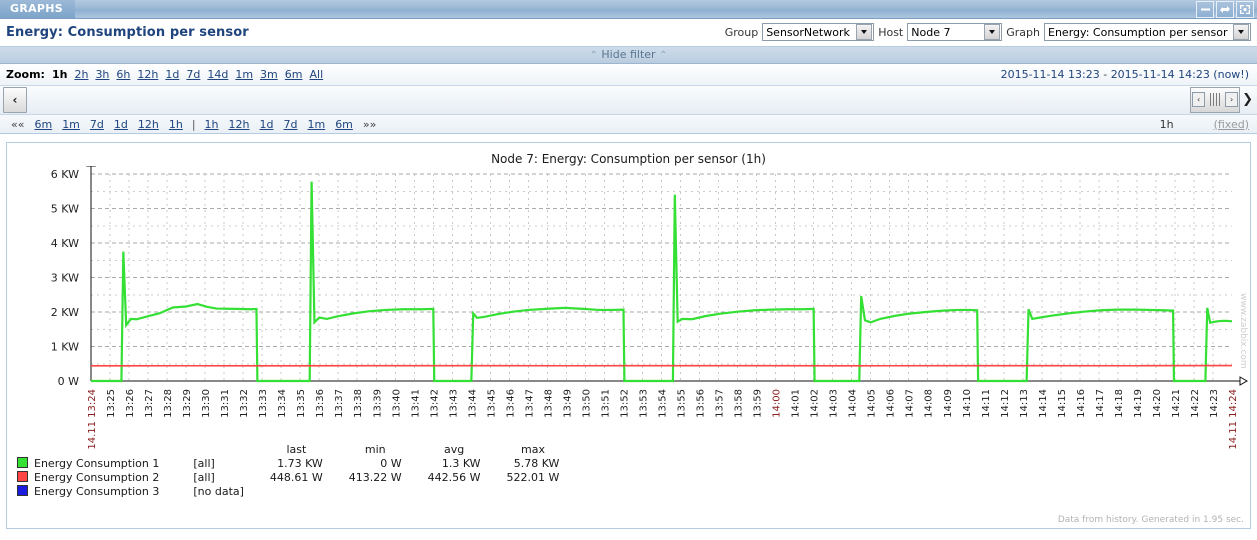 This screenshot has height=540, width=1257. I want to click on scroll-right-button: ❯, so click(1247, 99).